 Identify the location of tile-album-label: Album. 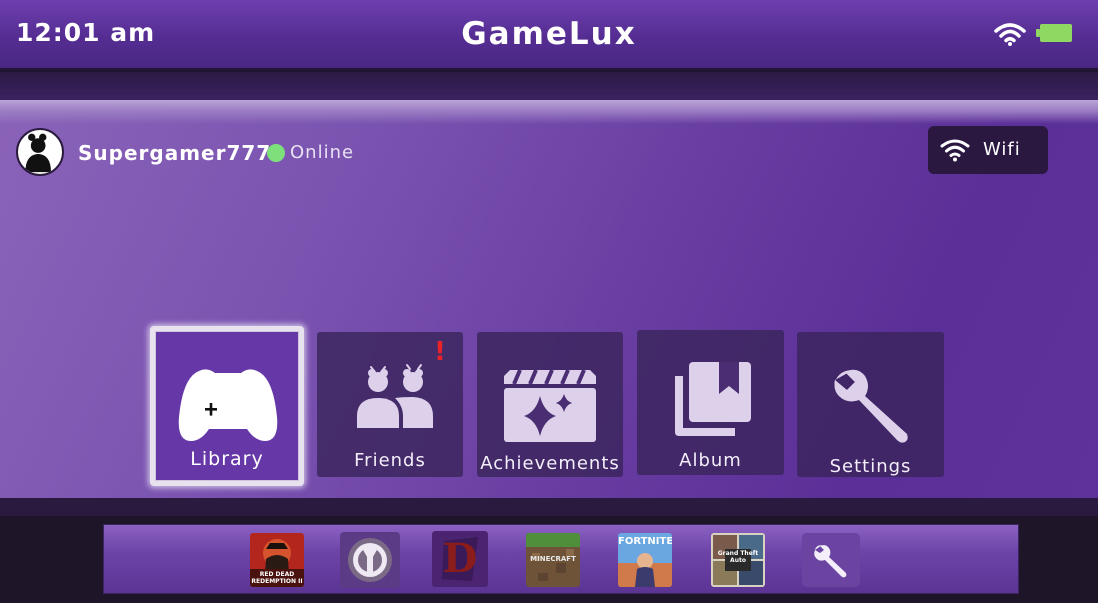
(710, 460).